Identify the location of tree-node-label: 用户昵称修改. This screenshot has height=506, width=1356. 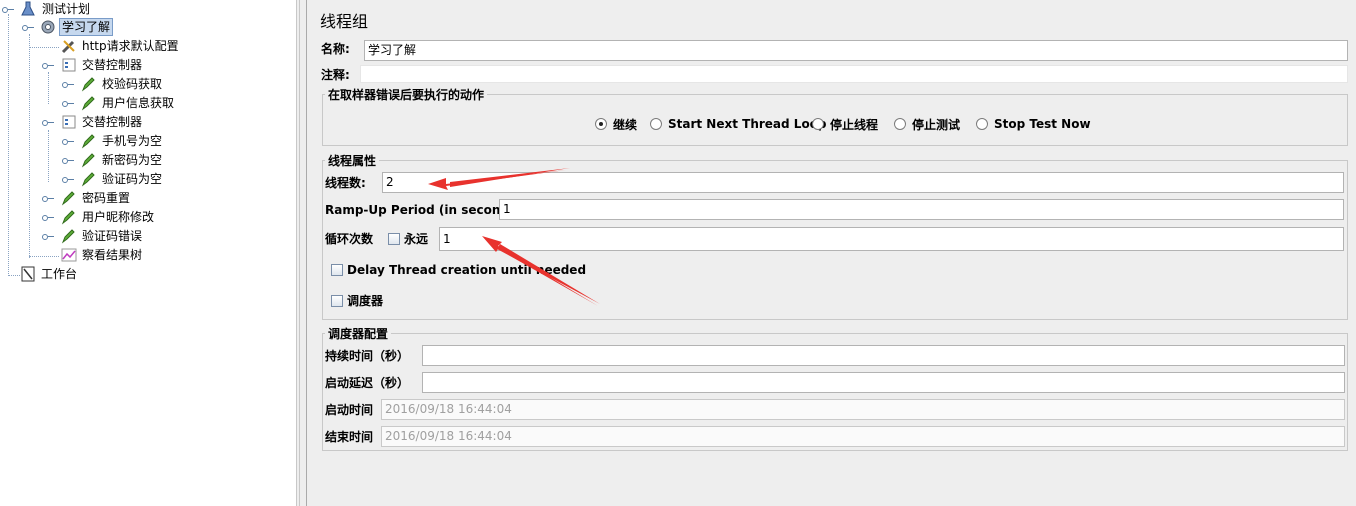
(118, 217).